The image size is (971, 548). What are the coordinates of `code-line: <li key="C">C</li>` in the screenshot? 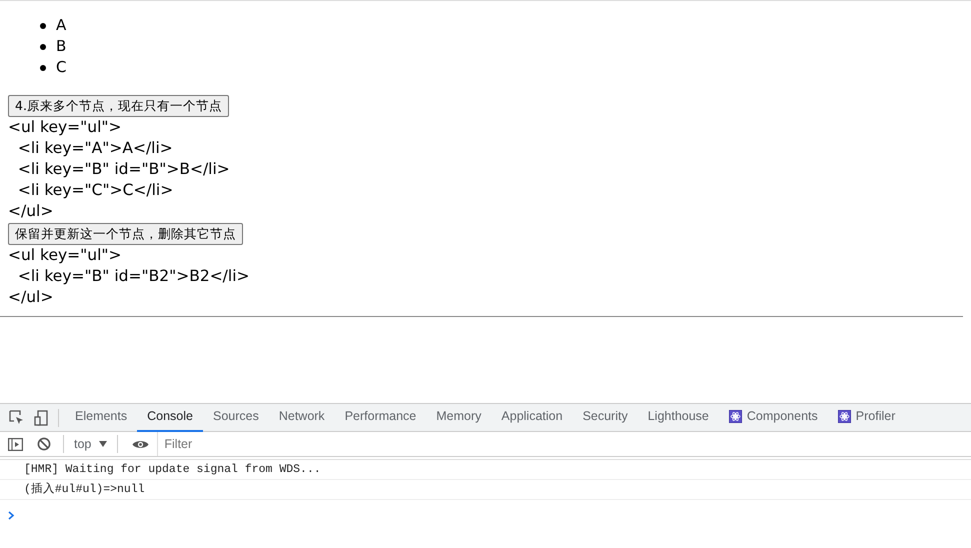 It's located at (95, 190).